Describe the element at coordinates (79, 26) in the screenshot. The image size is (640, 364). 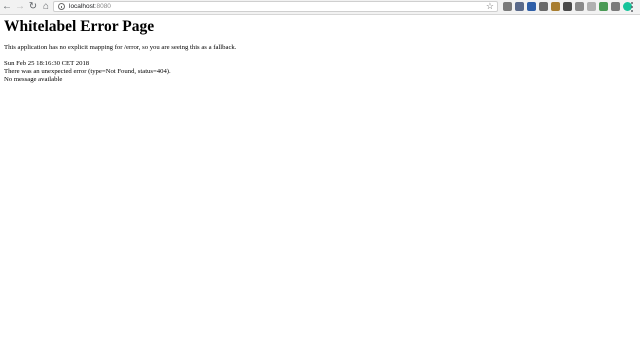
I see `page-title: Whitelabel Error Page` at that location.